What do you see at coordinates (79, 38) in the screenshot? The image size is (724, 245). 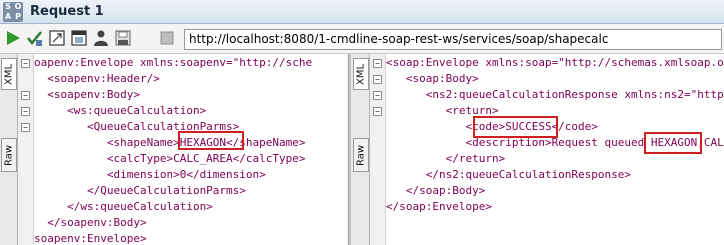 I see `new-window-icon` at bounding box center [79, 38].